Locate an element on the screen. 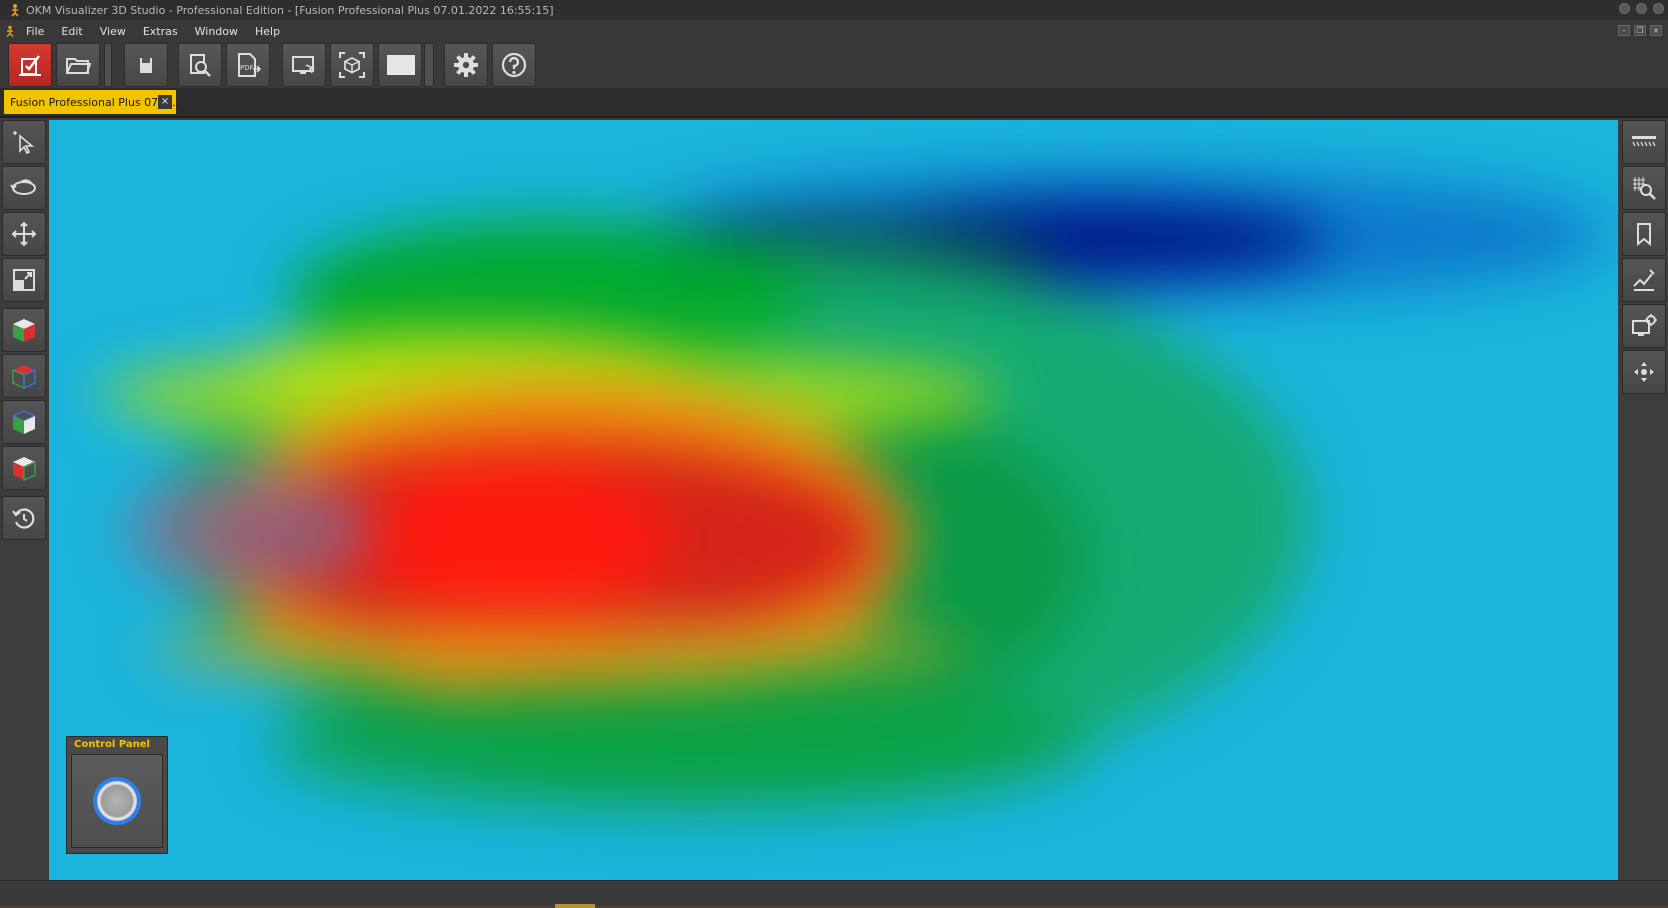 This screenshot has height=908, width=1668. help-icon is located at coordinates (514, 65).